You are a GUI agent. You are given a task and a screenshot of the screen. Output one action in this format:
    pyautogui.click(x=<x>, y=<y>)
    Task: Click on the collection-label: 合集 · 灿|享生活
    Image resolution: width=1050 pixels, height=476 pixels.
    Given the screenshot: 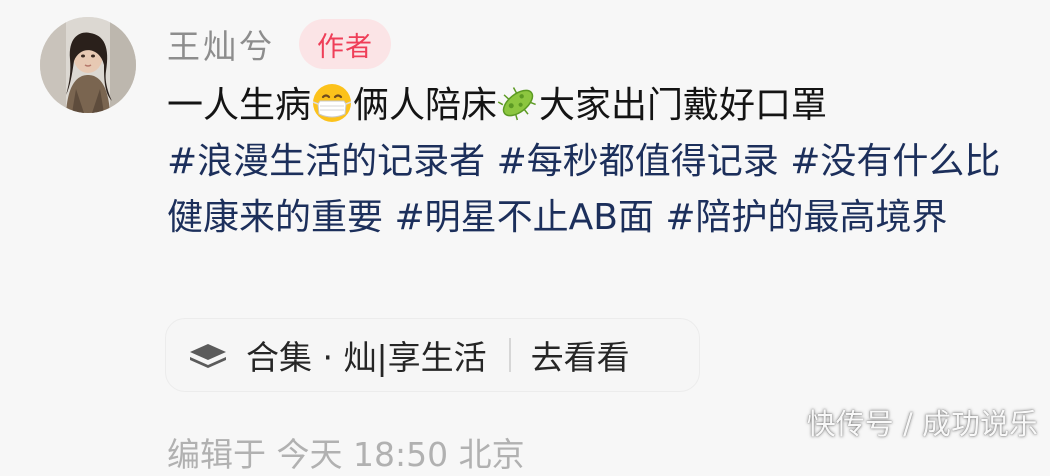 What is the action you would take?
    pyautogui.click(x=366, y=357)
    